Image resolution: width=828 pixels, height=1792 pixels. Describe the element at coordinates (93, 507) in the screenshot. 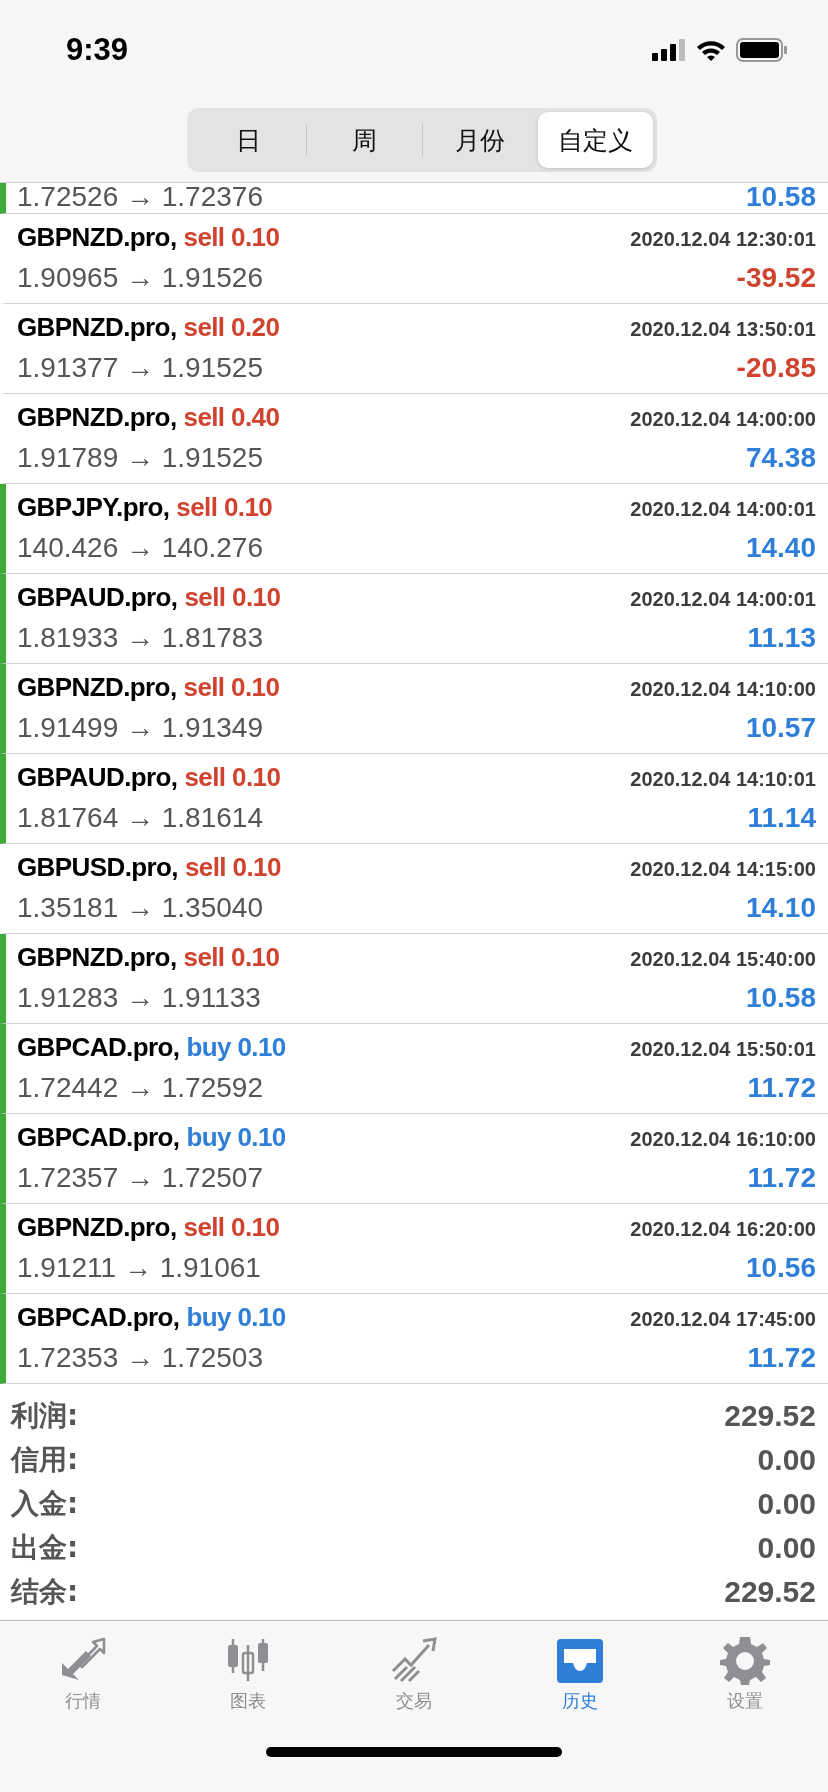

I see `symbol-label: GBPJPY.pro,` at that location.